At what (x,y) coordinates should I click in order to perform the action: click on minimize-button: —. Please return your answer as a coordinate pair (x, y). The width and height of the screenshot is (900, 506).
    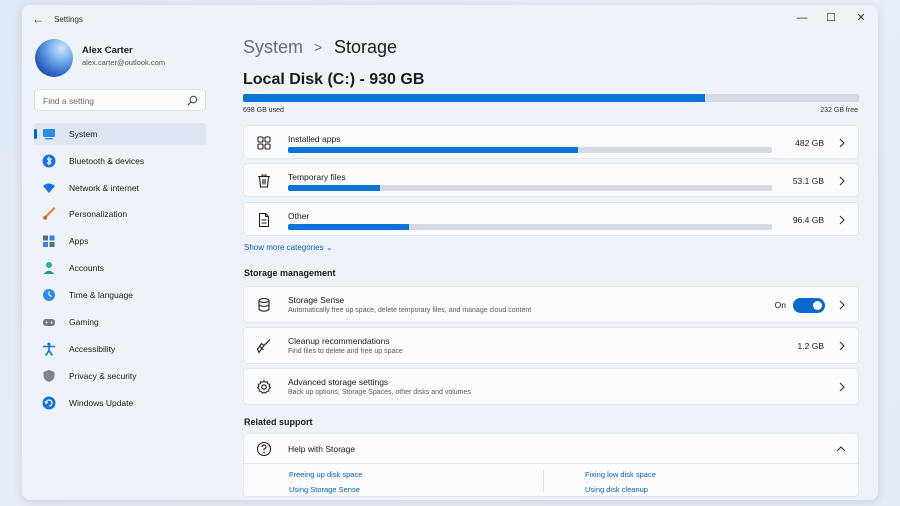
    Looking at the image, I should click on (802, 18).